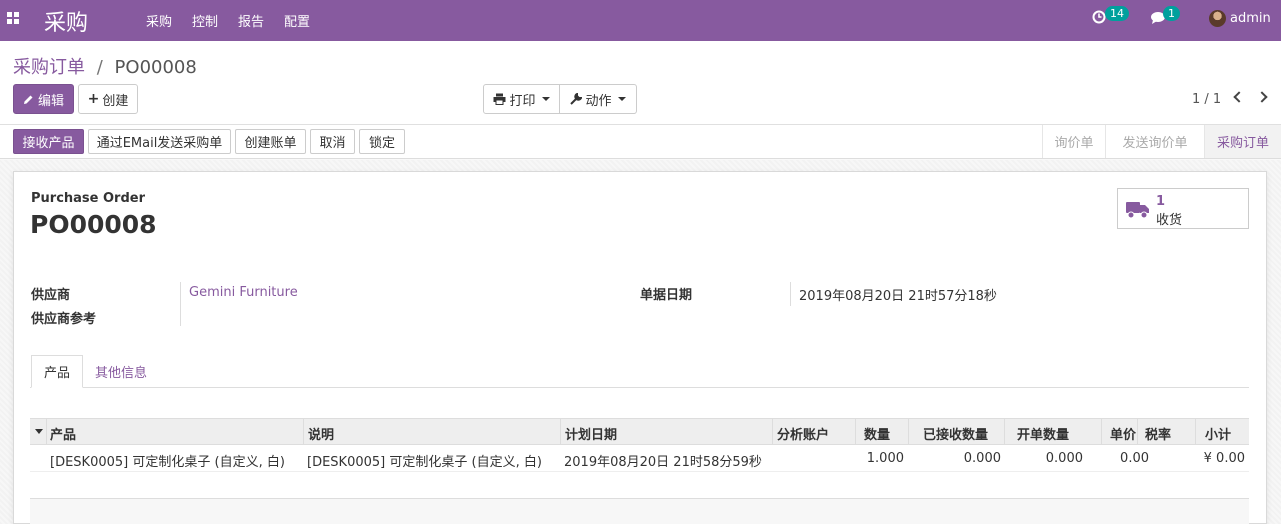 This screenshot has width=1281, height=524. Describe the element at coordinates (13, 18) in the screenshot. I see `apps-grid-icon` at that location.